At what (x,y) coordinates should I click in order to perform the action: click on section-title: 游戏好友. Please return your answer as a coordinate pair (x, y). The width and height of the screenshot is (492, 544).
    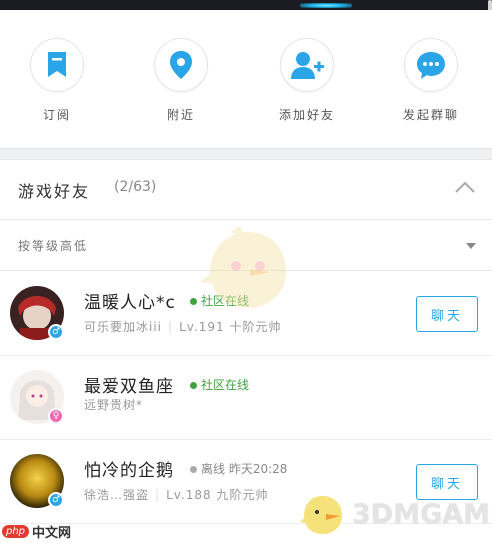
    Looking at the image, I should click on (54, 191).